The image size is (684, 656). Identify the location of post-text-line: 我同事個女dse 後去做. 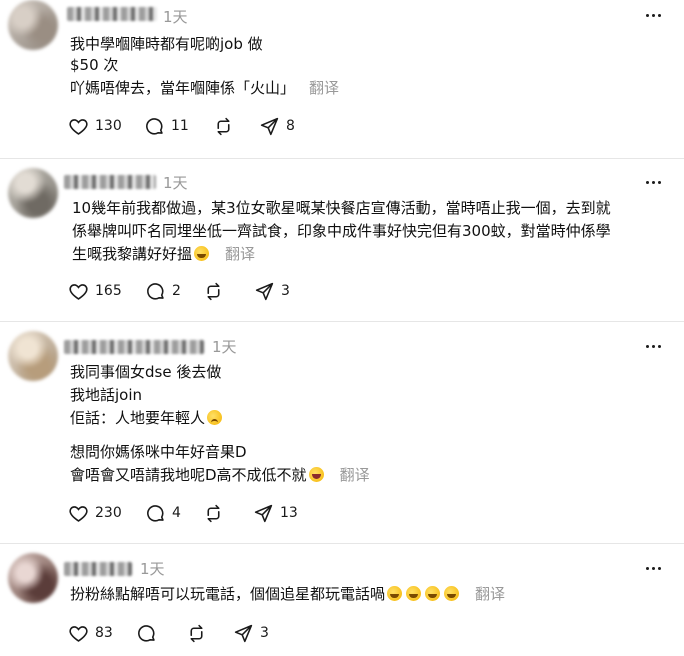
(146, 372).